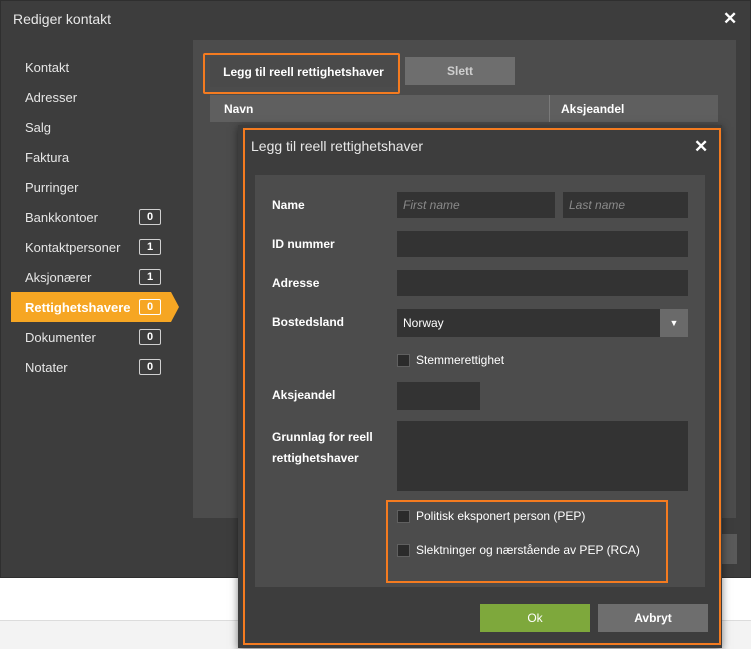 The width and height of the screenshot is (751, 649). Describe the element at coordinates (47, 157) in the screenshot. I see `sidebar-item-label: Faktura` at that location.